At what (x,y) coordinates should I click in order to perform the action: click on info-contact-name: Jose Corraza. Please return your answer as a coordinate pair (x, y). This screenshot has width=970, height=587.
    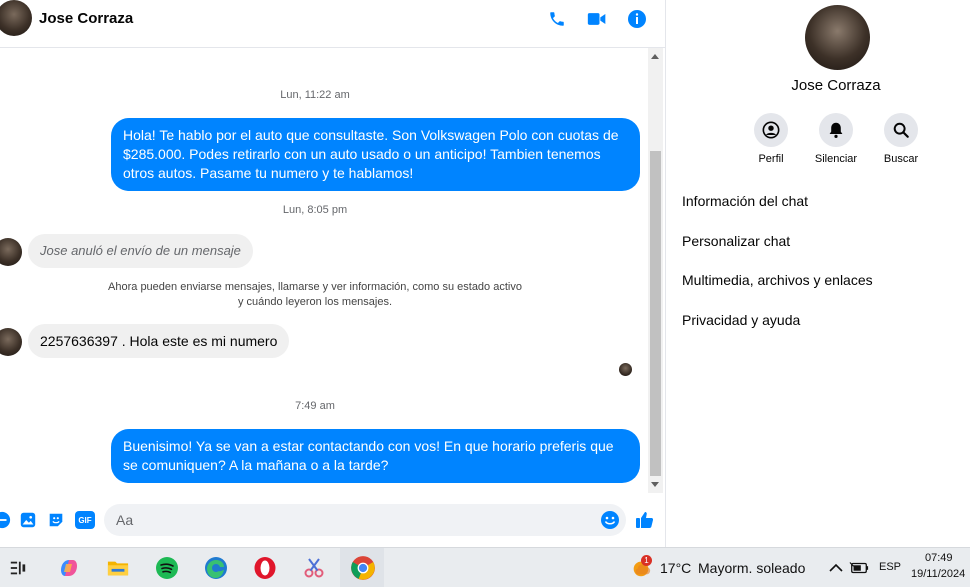
    Looking at the image, I should click on (836, 85).